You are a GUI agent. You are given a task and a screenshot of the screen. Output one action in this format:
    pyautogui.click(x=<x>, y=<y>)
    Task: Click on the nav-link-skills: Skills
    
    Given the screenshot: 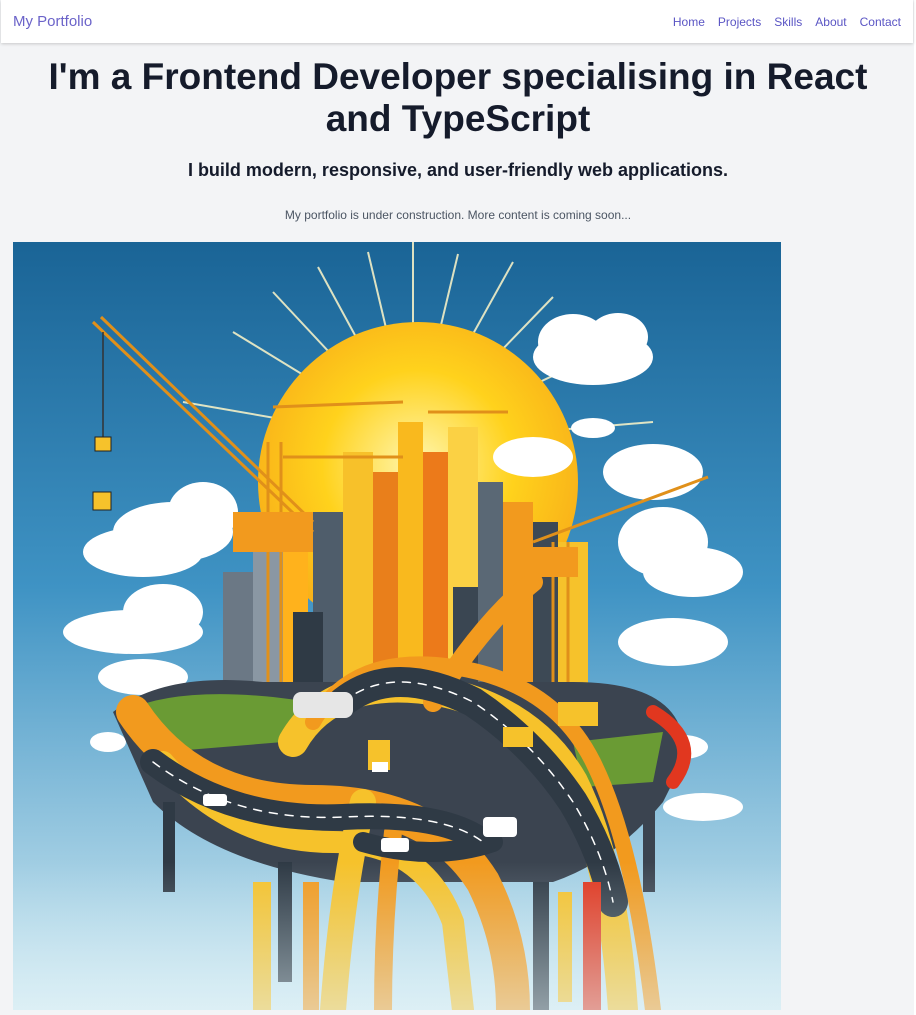 What is the action you would take?
    pyautogui.click(x=788, y=22)
    